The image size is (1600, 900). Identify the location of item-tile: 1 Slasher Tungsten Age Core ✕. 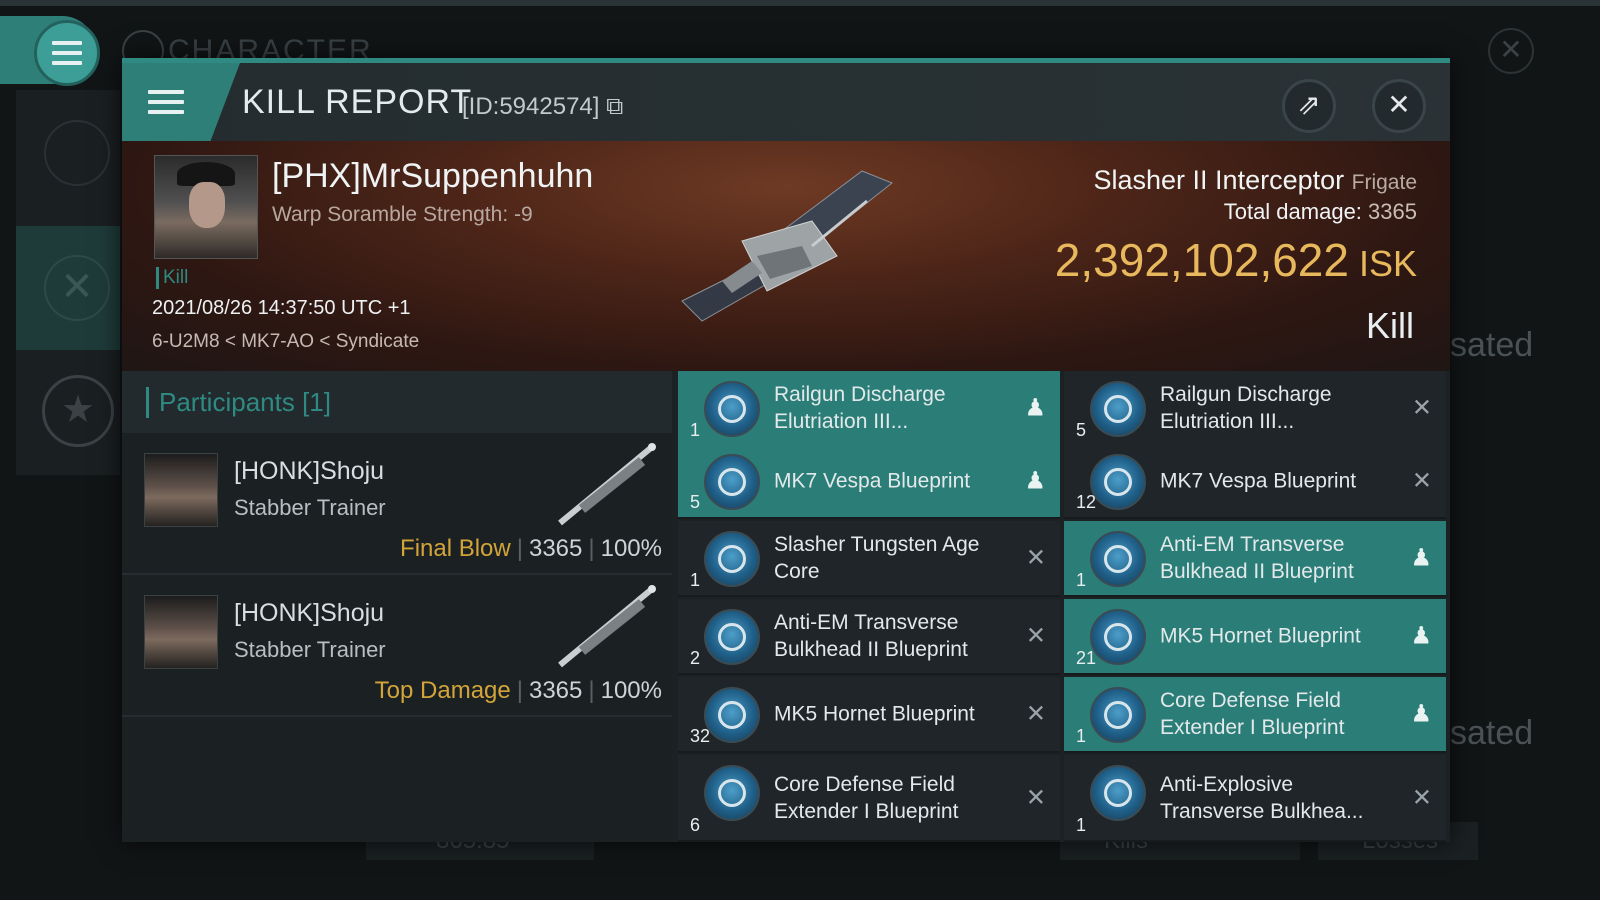
(869, 559).